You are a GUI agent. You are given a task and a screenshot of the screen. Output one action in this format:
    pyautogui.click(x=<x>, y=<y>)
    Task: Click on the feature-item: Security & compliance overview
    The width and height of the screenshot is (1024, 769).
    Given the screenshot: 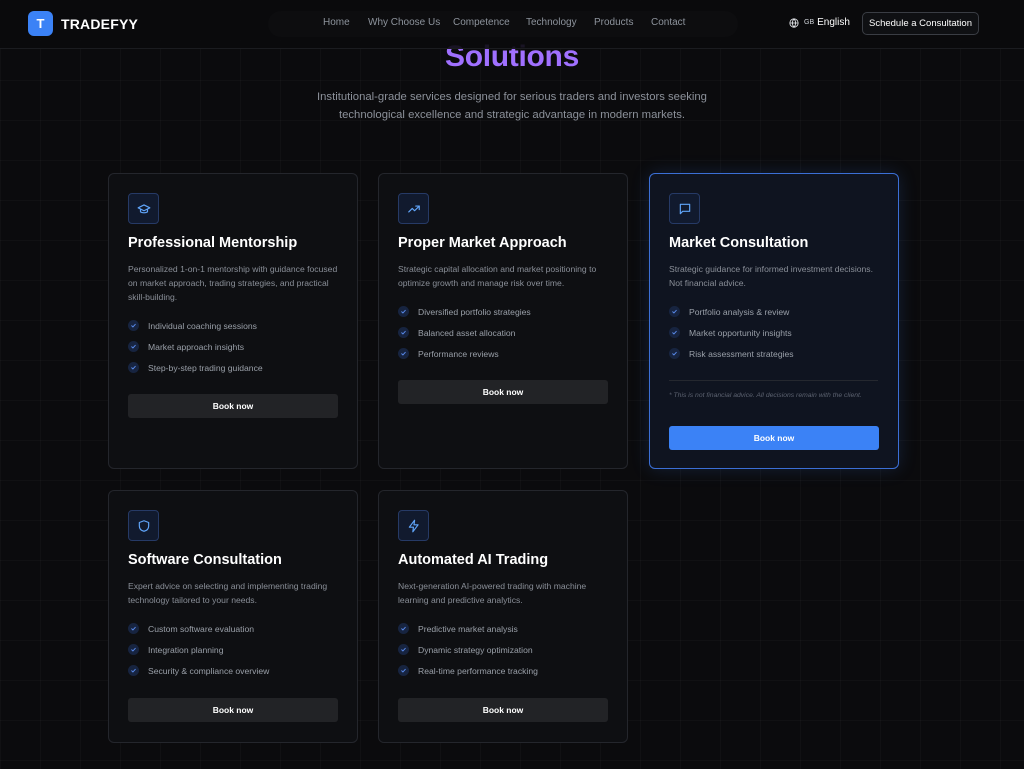 What is the action you would take?
    pyautogui.click(x=198, y=670)
    